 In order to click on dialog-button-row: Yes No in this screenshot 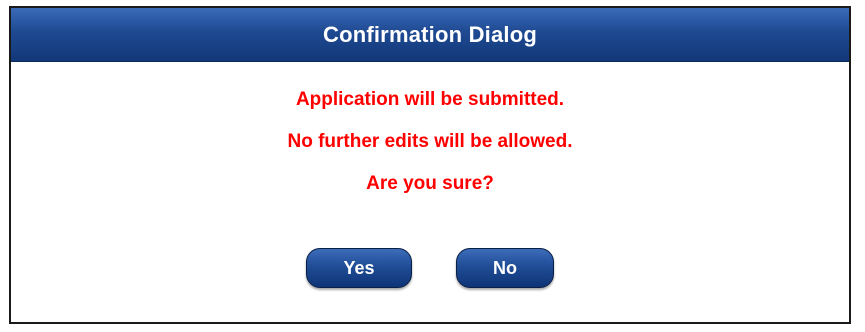, I will do `click(430, 268)`.